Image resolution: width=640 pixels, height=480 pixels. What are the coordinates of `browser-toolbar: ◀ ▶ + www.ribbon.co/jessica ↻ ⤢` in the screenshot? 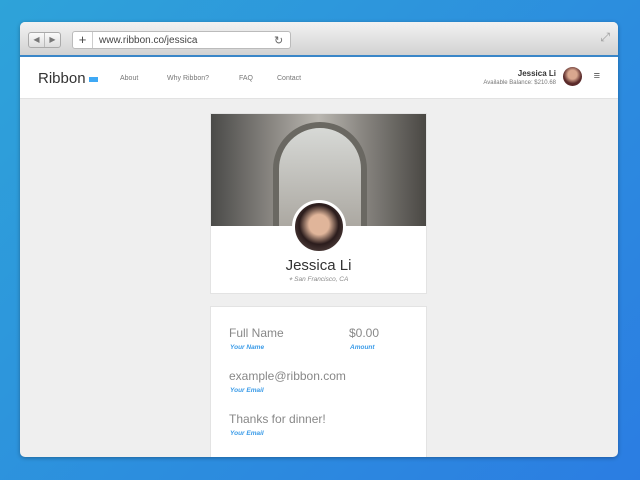 It's located at (319, 39).